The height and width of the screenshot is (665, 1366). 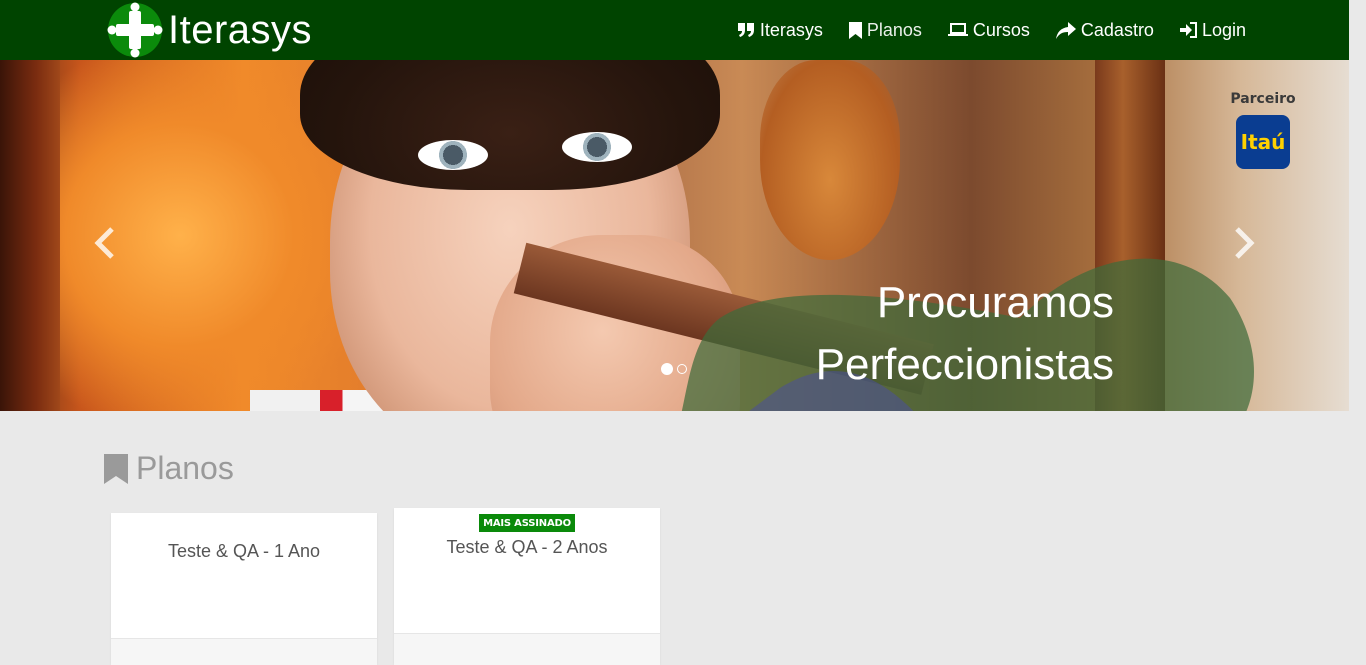 What do you see at coordinates (1245, 243) in the screenshot?
I see `chevron-right-icon` at bounding box center [1245, 243].